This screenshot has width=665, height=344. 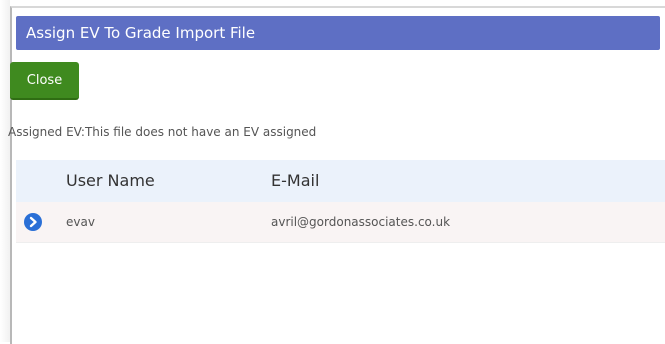 What do you see at coordinates (295, 181) in the screenshot?
I see `column-header-email: E-Mail` at bounding box center [295, 181].